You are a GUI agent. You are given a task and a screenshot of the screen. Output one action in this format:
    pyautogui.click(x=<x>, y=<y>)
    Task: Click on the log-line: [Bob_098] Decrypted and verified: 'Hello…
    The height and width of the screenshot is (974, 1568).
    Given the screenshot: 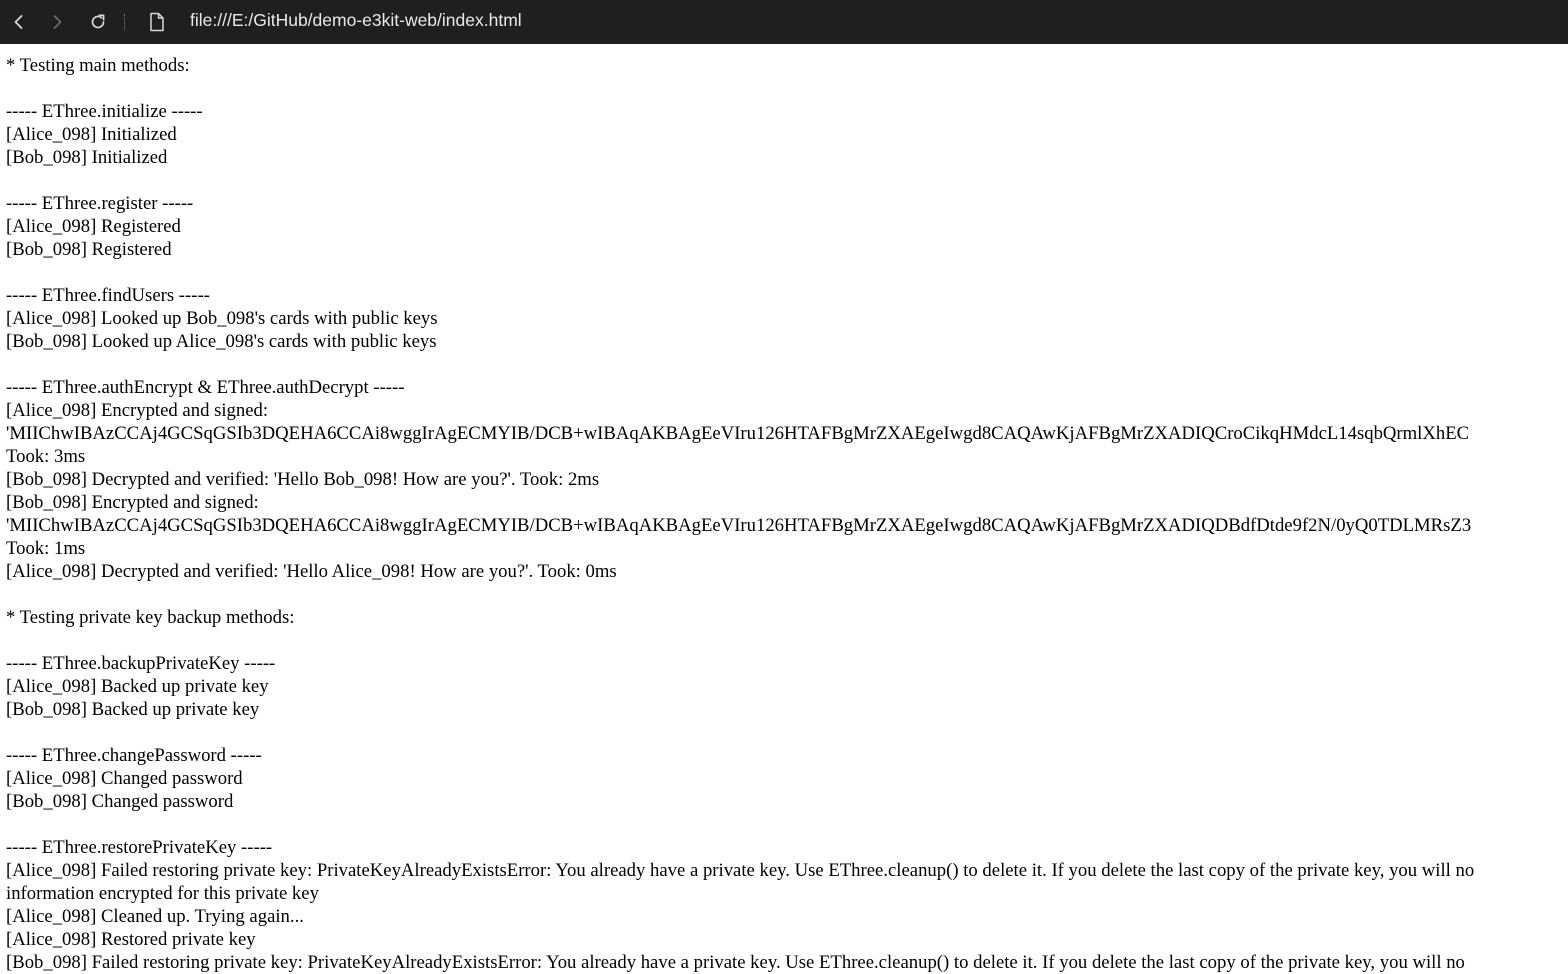 What is the action you would take?
    pyautogui.click(x=303, y=479)
    